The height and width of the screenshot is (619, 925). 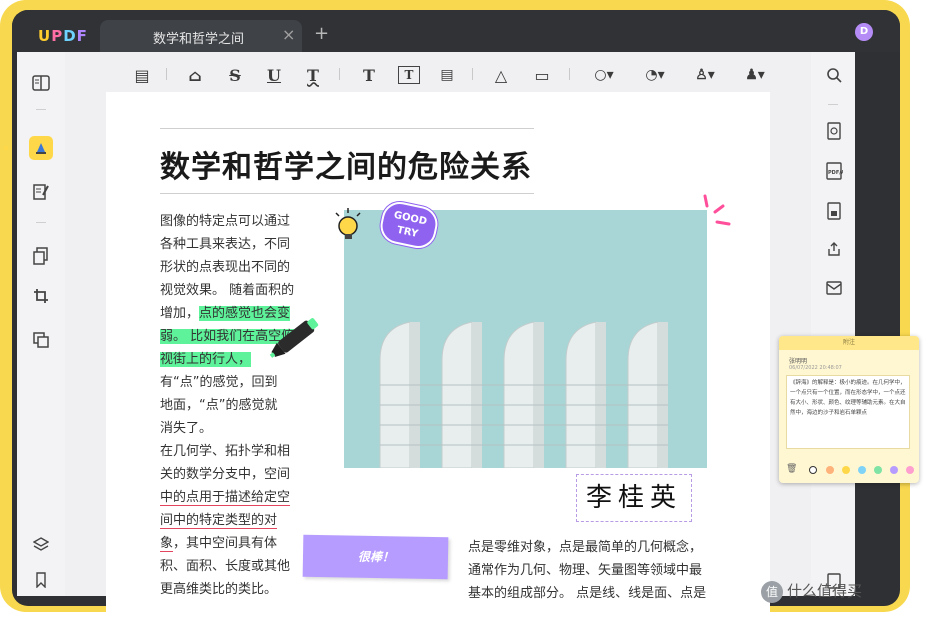 What do you see at coordinates (717, 210) in the screenshot?
I see `sparkle-sticker-icon` at bounding box center [717, 210].